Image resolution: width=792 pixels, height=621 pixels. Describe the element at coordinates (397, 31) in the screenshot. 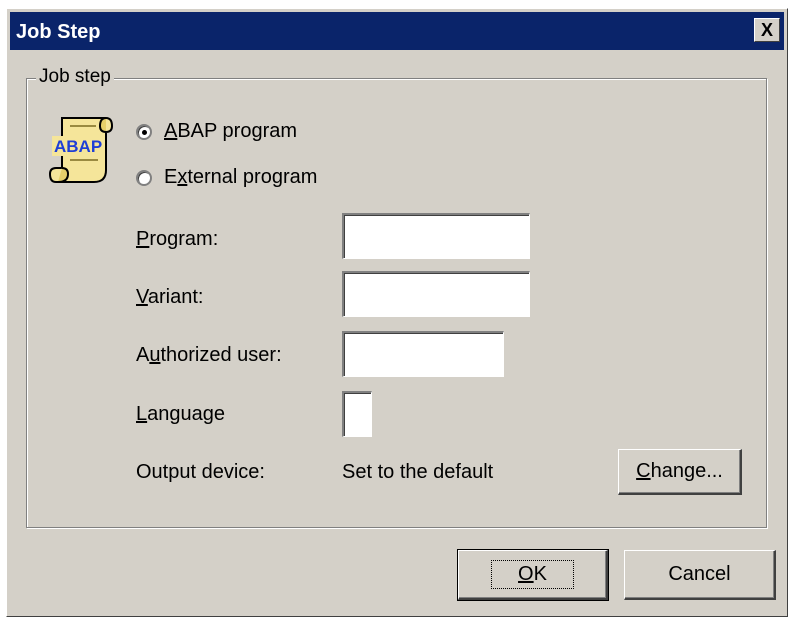

I see `title-bar: Job Step X` at that location.